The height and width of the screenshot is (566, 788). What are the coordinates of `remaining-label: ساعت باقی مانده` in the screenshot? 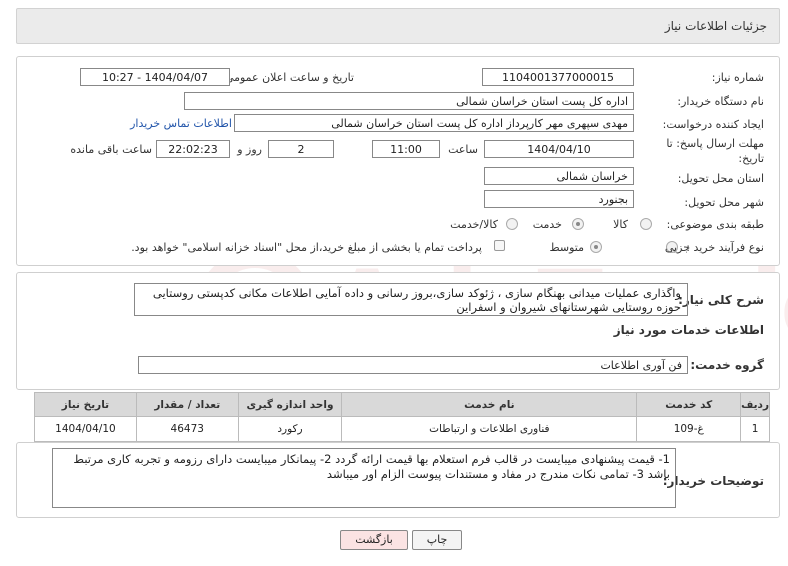 It's located at (111, 149).